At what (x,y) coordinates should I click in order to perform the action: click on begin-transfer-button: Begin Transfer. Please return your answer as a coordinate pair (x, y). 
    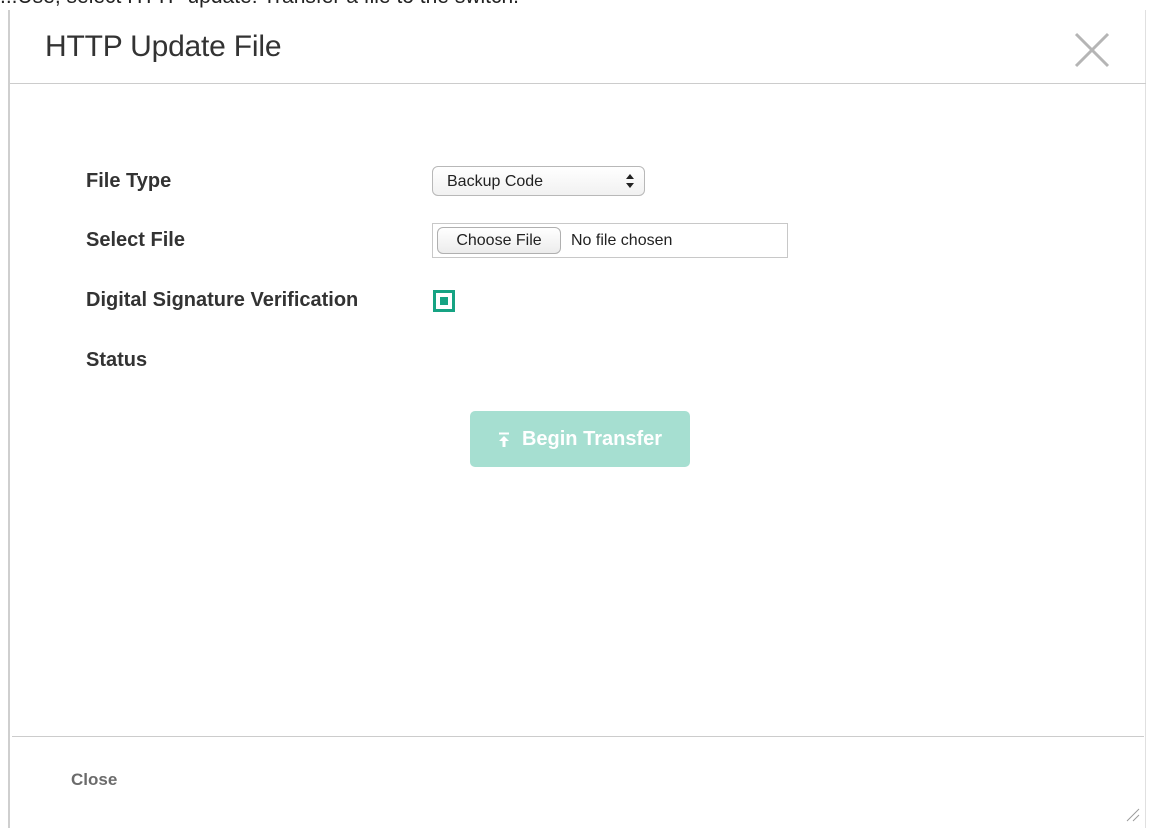
    Looking at the image, I should click on (580, 439).